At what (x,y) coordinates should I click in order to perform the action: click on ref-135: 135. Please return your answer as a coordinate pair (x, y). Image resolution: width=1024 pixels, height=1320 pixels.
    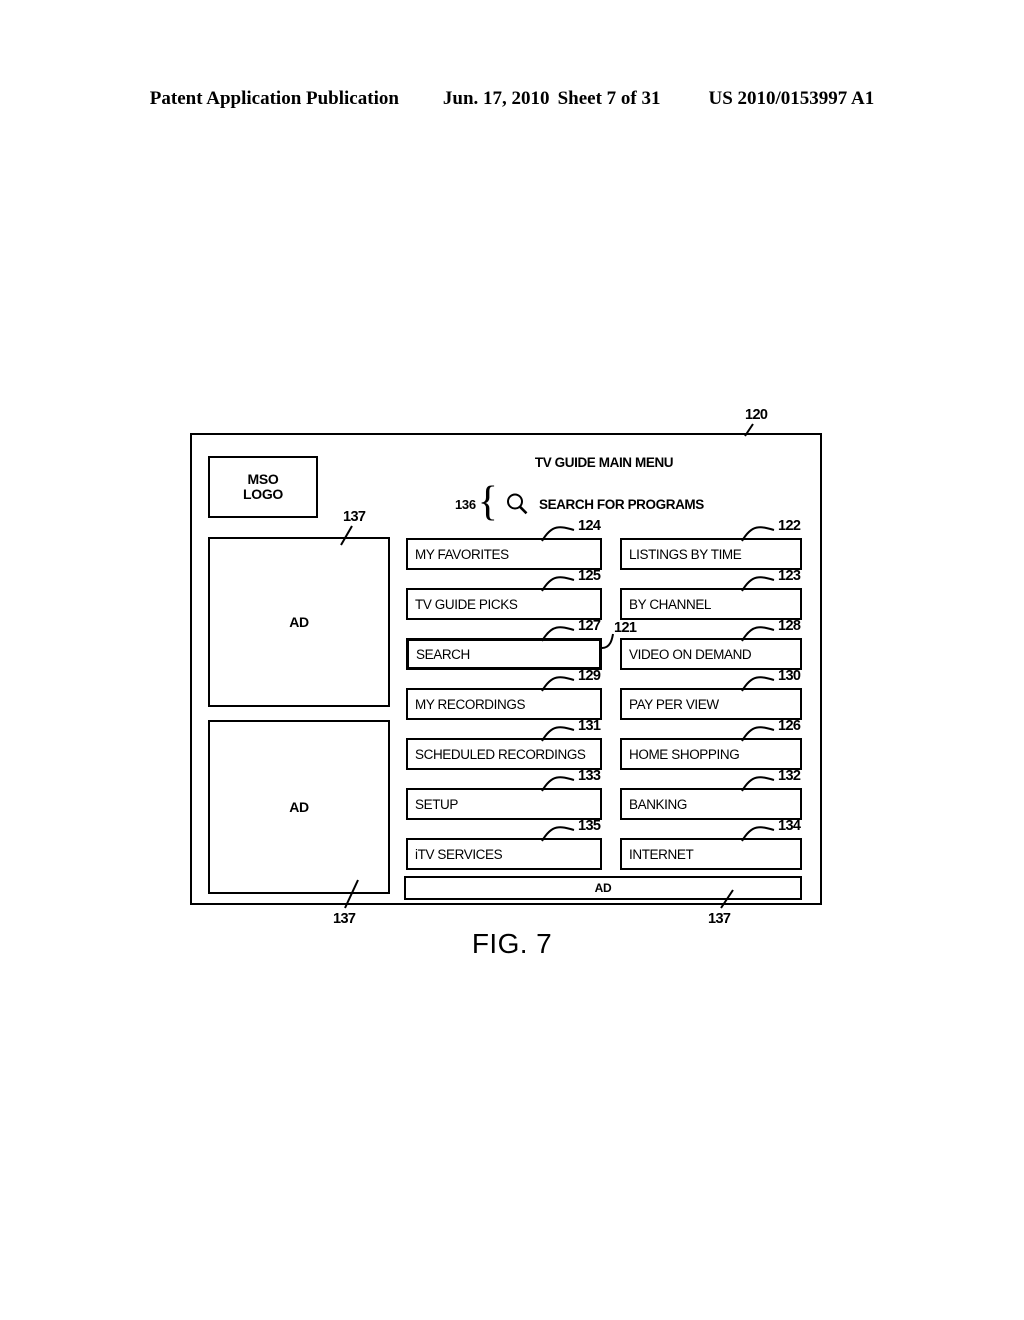
    Looking at the image, I should click on (589, 826).